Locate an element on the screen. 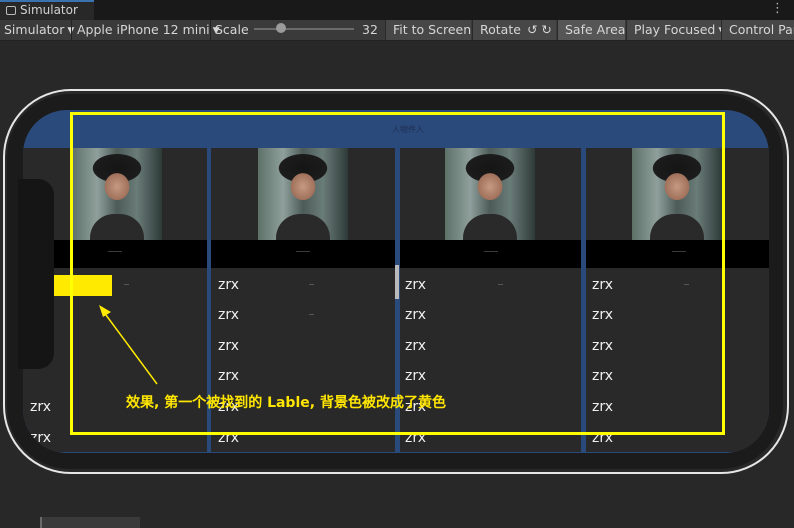 The width and height of the screenshot is (794, 528). annotation-caption: 效果, 第一个被找到的 Lable, 背景色被改成了黄色 is located at coordinates (286, 403).